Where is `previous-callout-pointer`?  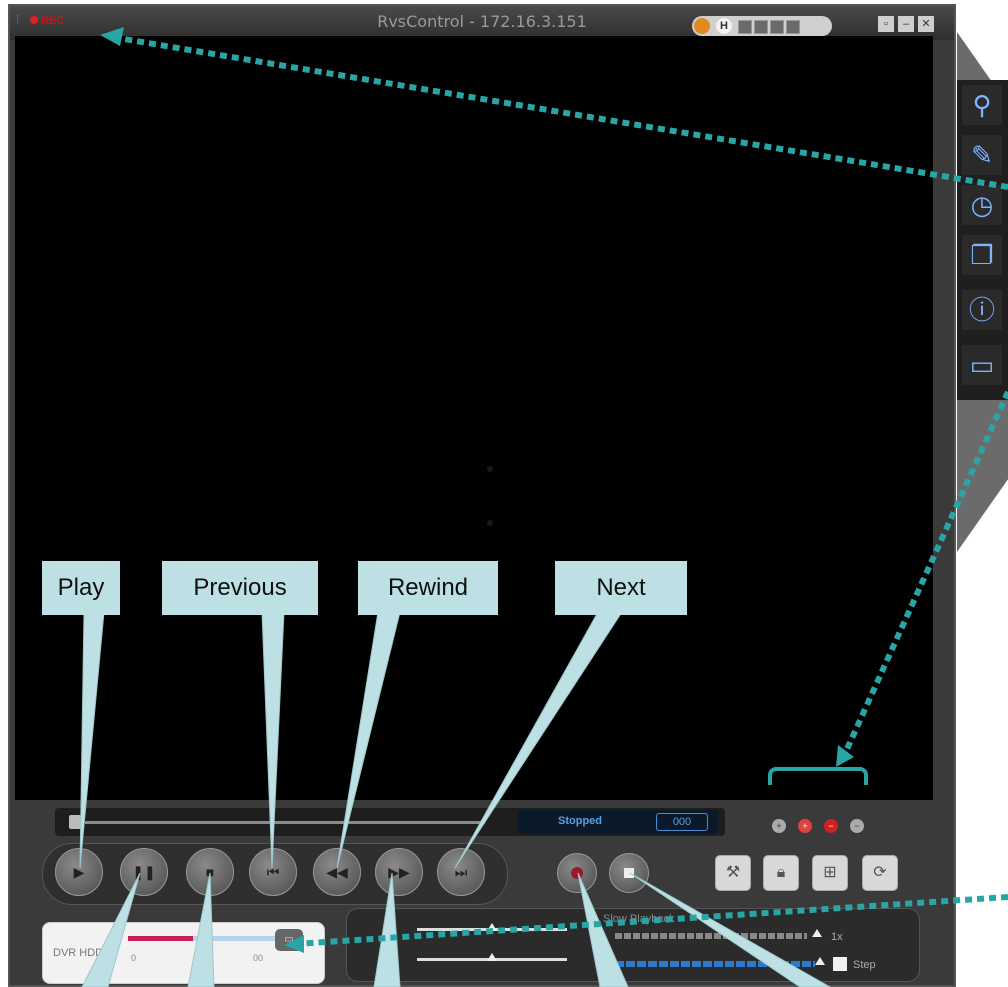
previous-callout-pointer is located at coordinates (273, 740).